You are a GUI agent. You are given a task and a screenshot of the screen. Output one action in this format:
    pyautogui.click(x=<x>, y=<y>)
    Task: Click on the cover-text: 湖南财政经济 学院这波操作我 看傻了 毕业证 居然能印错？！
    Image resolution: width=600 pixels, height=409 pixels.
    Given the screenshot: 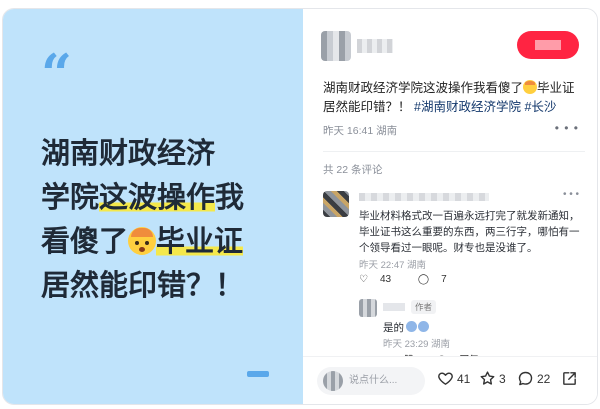 What is the action you would take?
    pyautogui.click(x=143, y=219)
    